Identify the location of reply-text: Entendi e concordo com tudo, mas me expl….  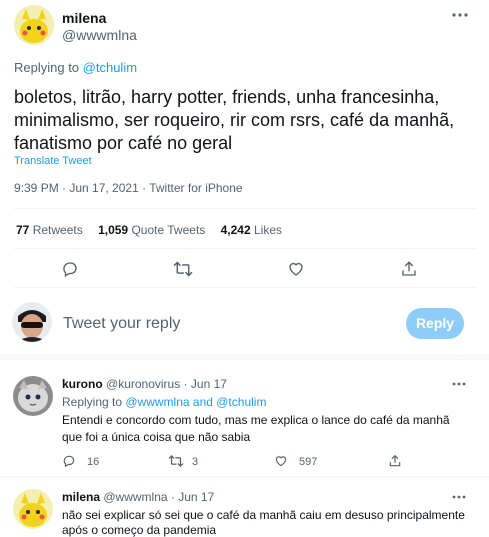
(272, 429).